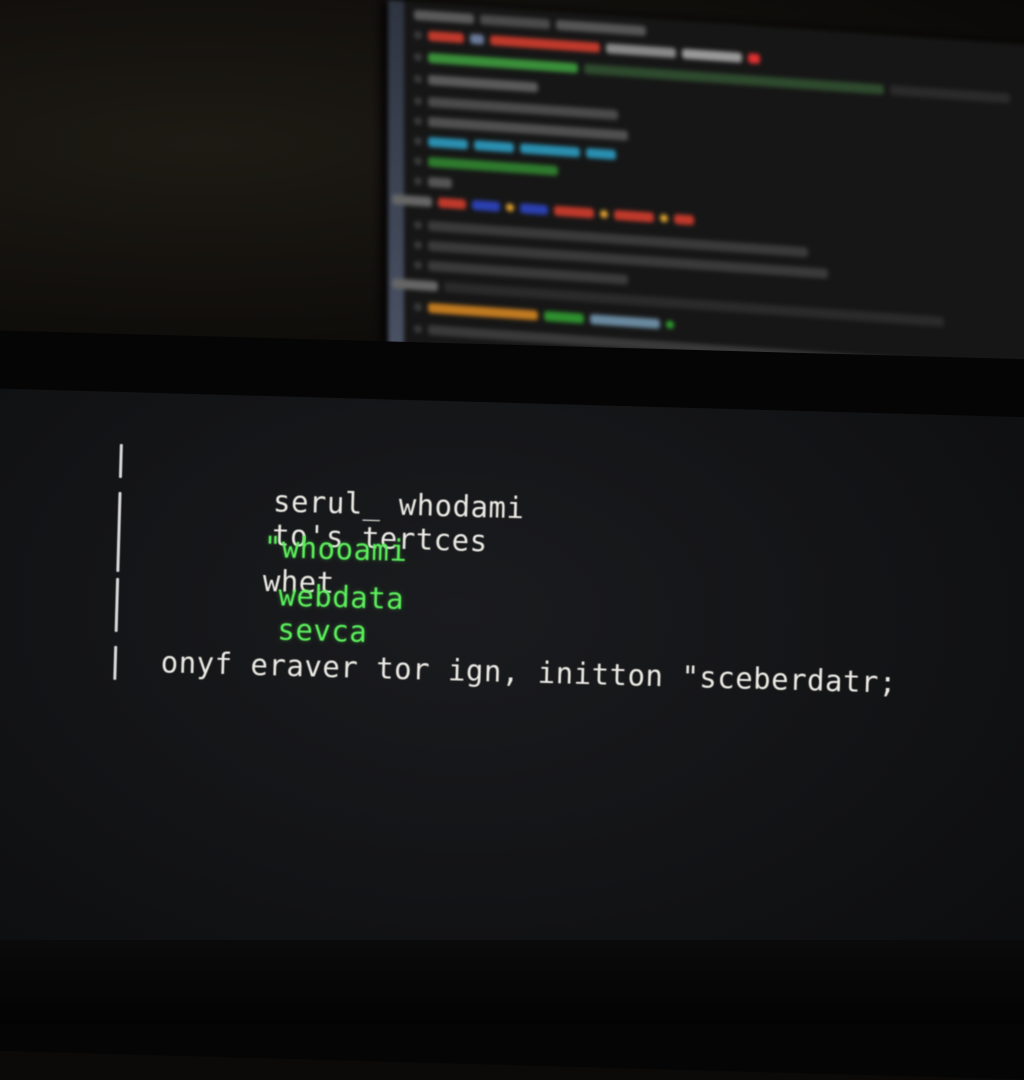  I want to click on terminal-line-3-keyword: webdata, so click(341, 597).